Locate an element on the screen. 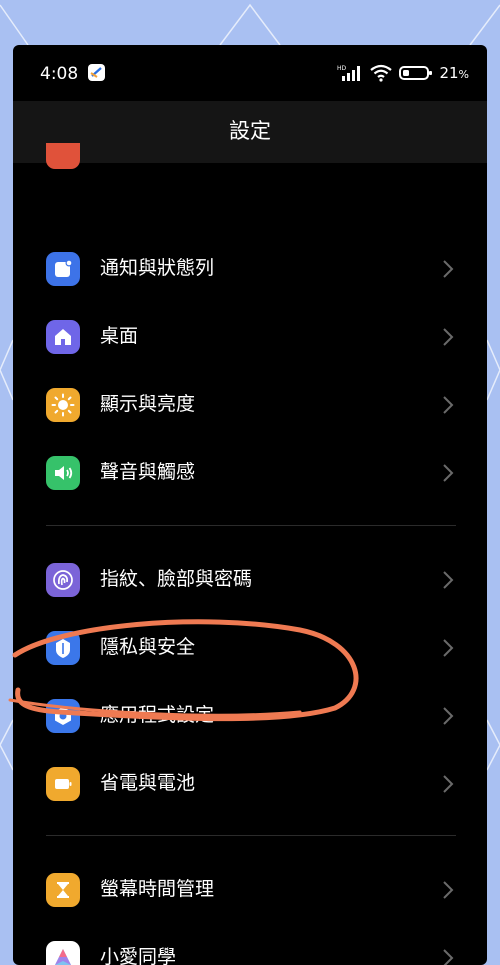 The image size is (500, 965). page-title: 設定 is located at coordinates (250, 131).